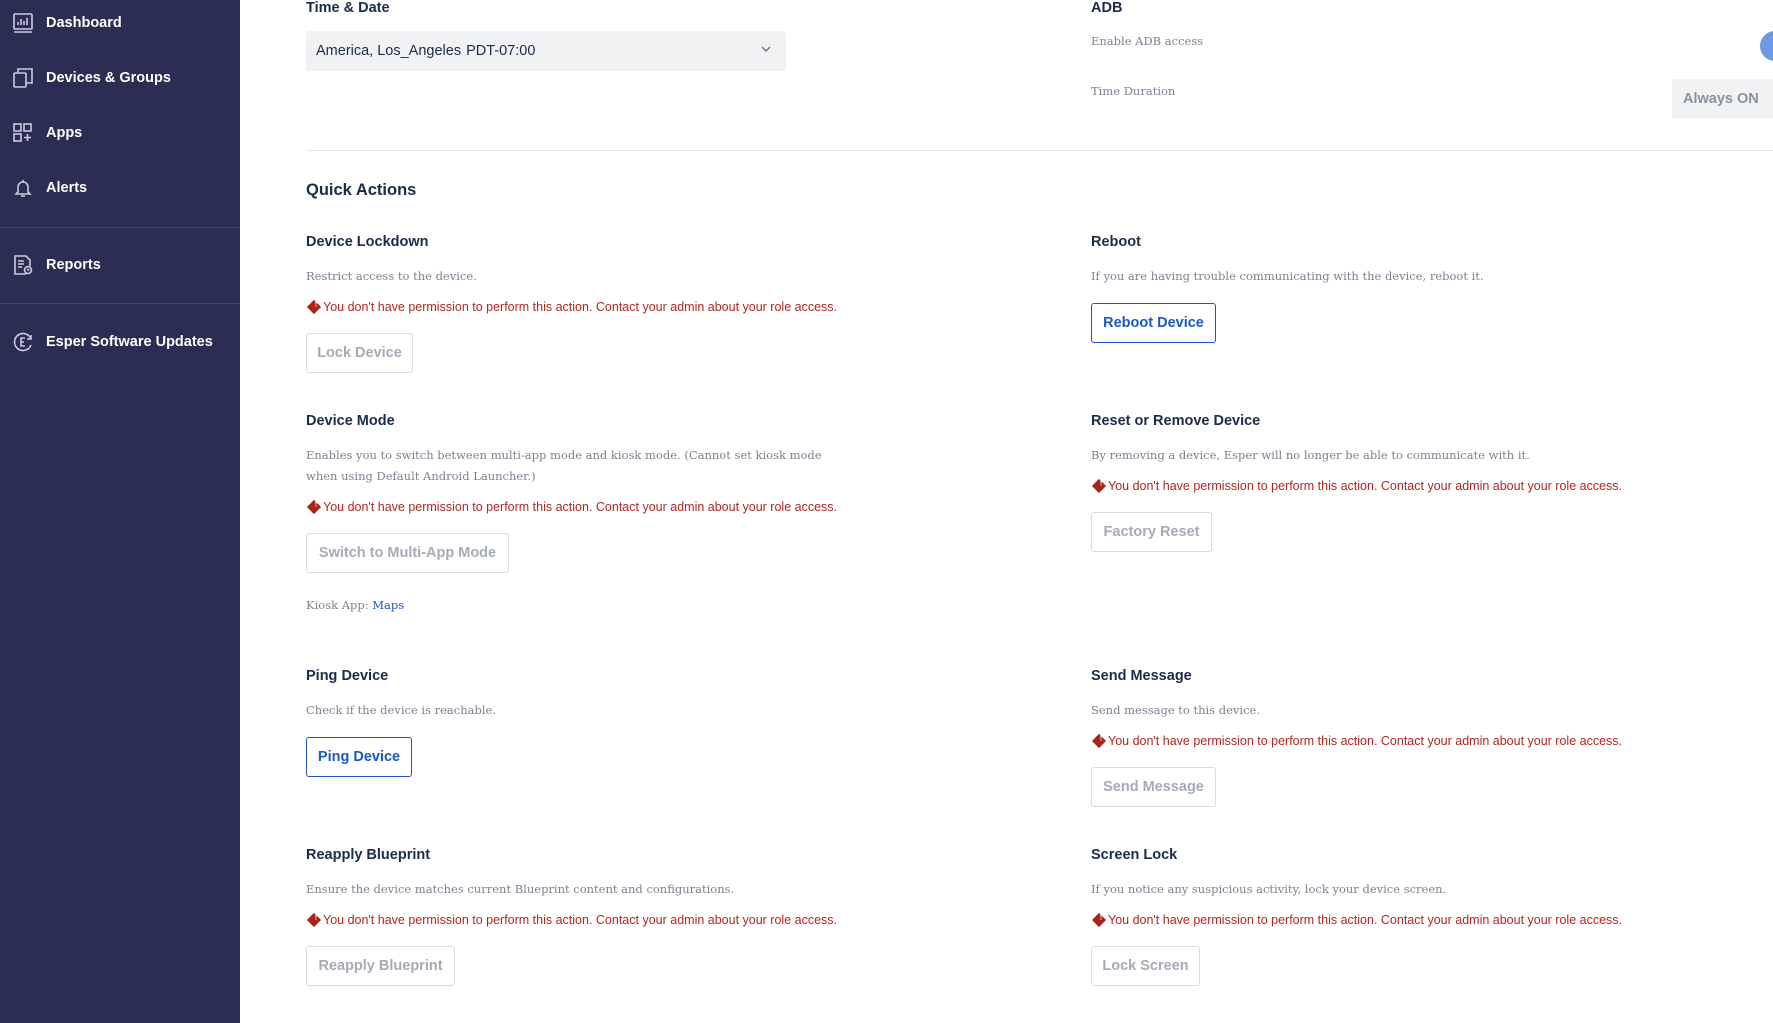 This screenshot has width=1773, height=1023. What do you see at coordinates (1151, 532) in the screenshot?
I see `factory-reset-button: Factory Reset` at bounding box center [1151, 532].